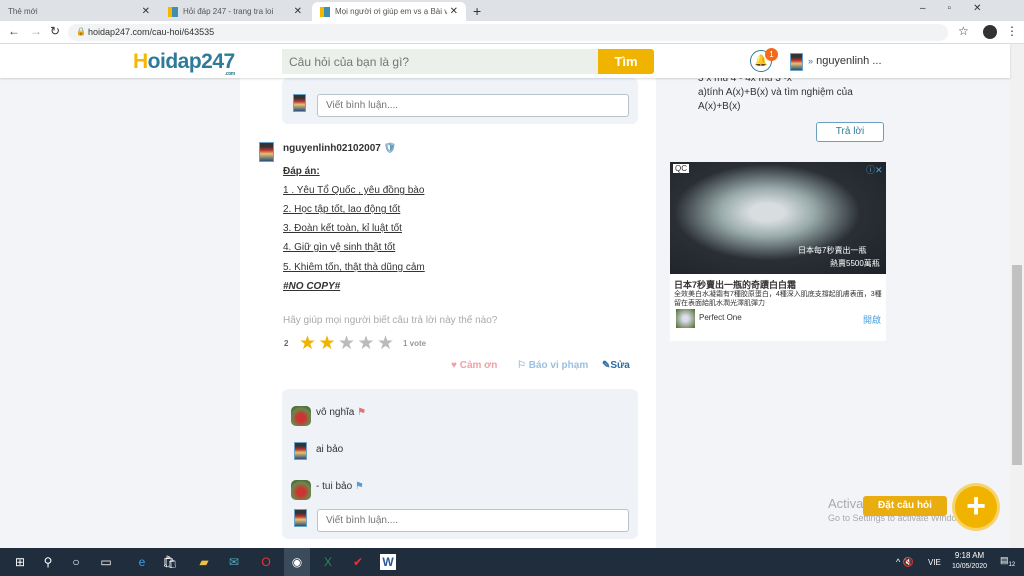 This screenshot has width=1024, height=576. What do you see at coordinates (388, 562) in the screenshot?
I see `word-icon: W` at bounding box center [388, 562].